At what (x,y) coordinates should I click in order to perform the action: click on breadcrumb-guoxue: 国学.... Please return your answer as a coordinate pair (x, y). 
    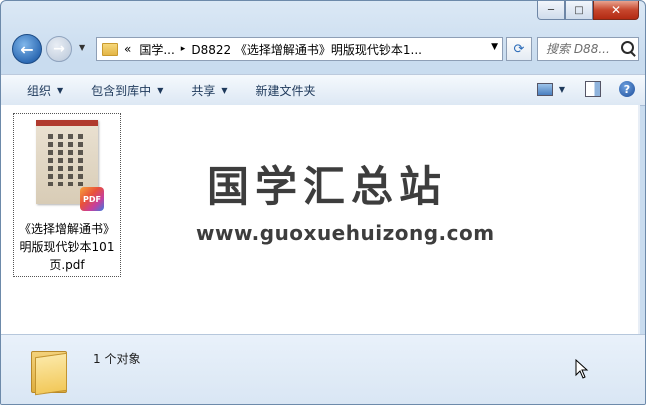
    Looking at the image, I should click on (156, 49).